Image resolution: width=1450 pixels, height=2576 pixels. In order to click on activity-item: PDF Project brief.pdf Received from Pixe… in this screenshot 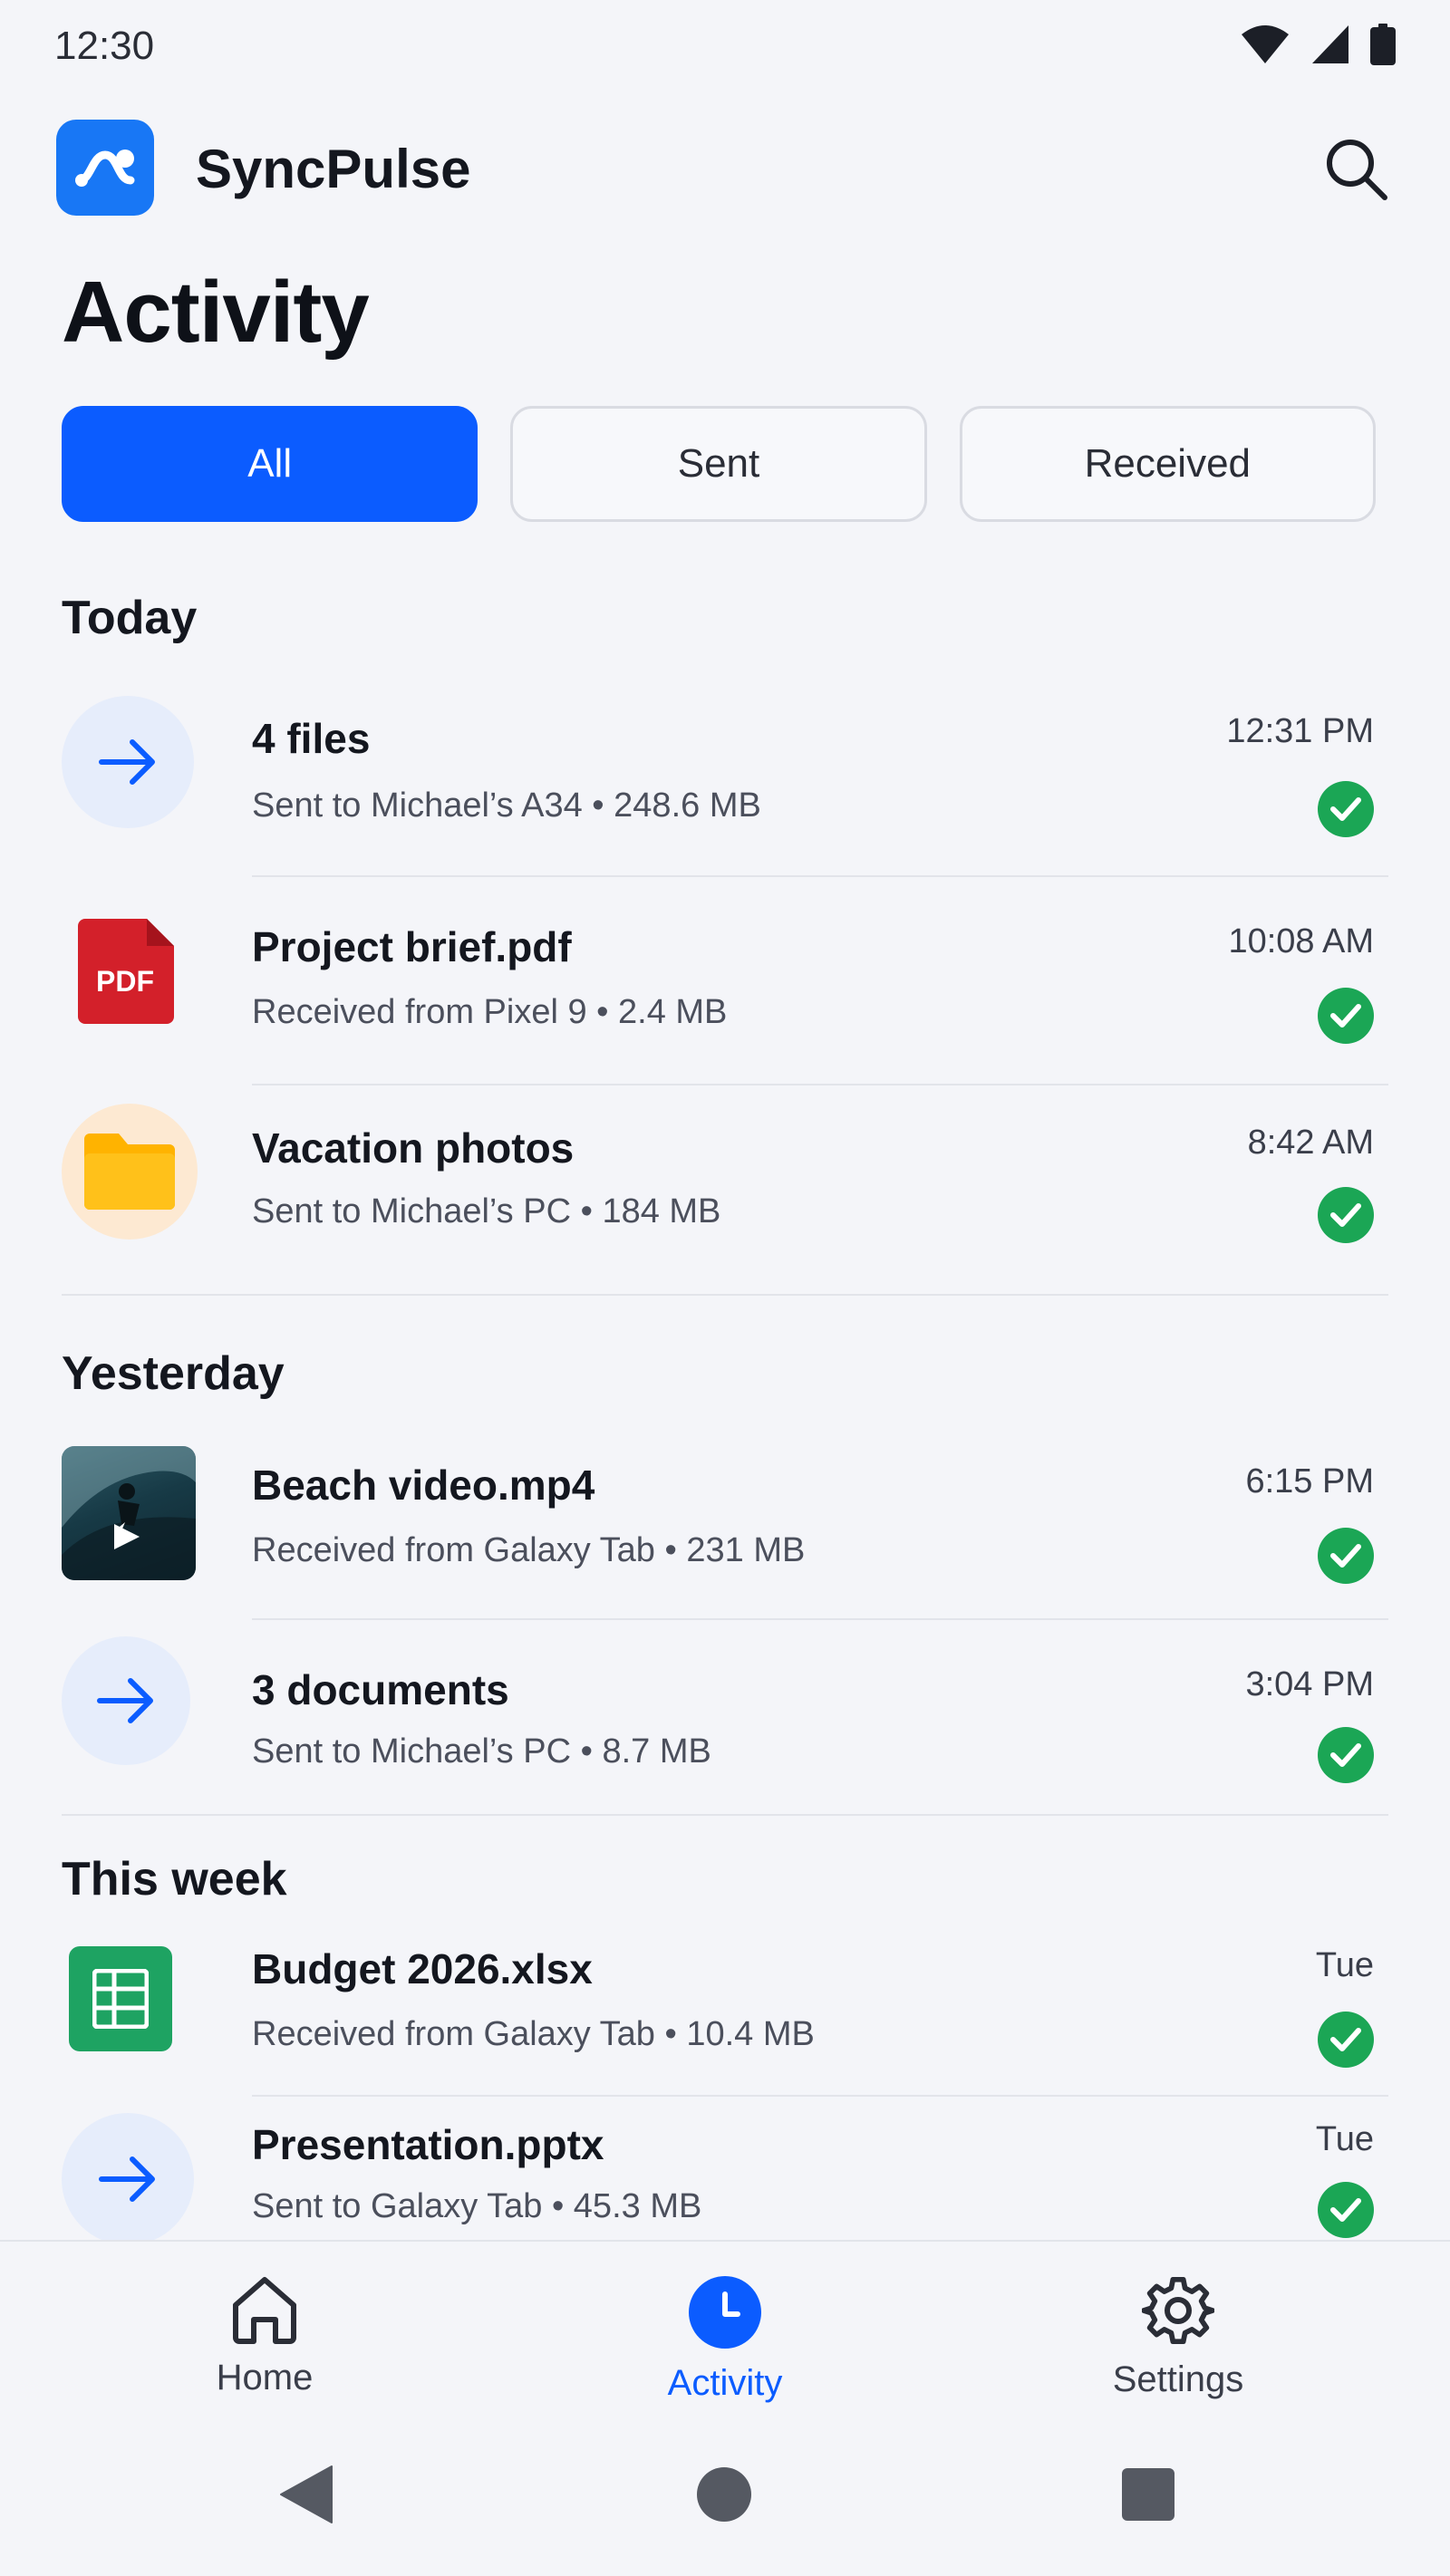, I will do `click(725, 987)`.